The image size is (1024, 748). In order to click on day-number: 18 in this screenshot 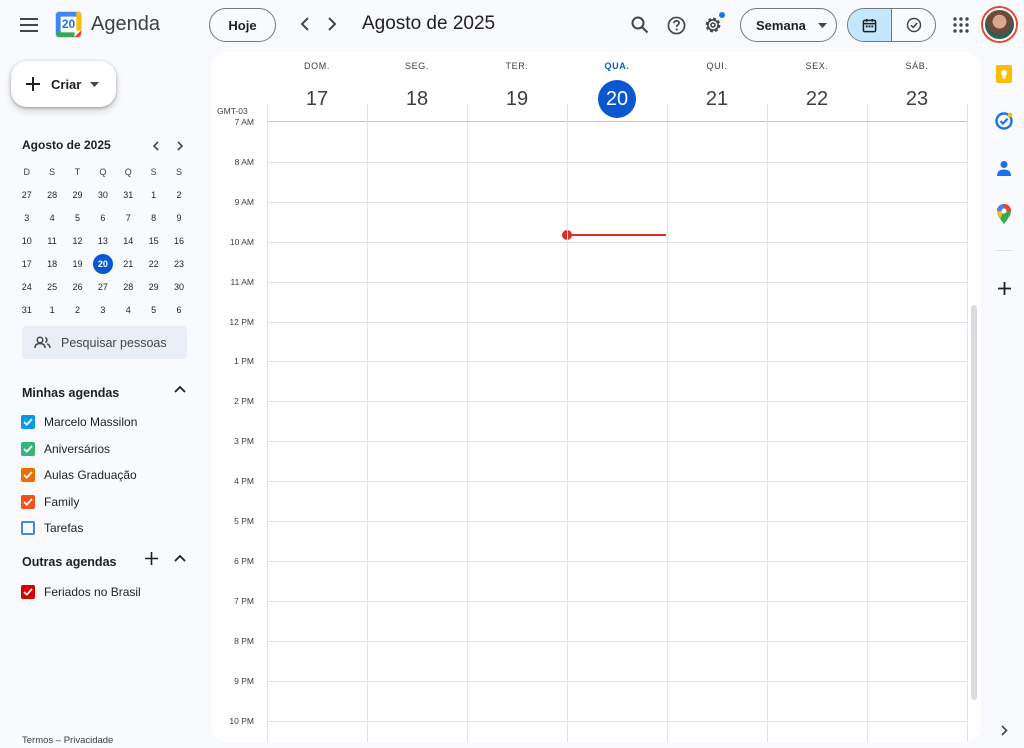, I will do `click(417, 99)`.